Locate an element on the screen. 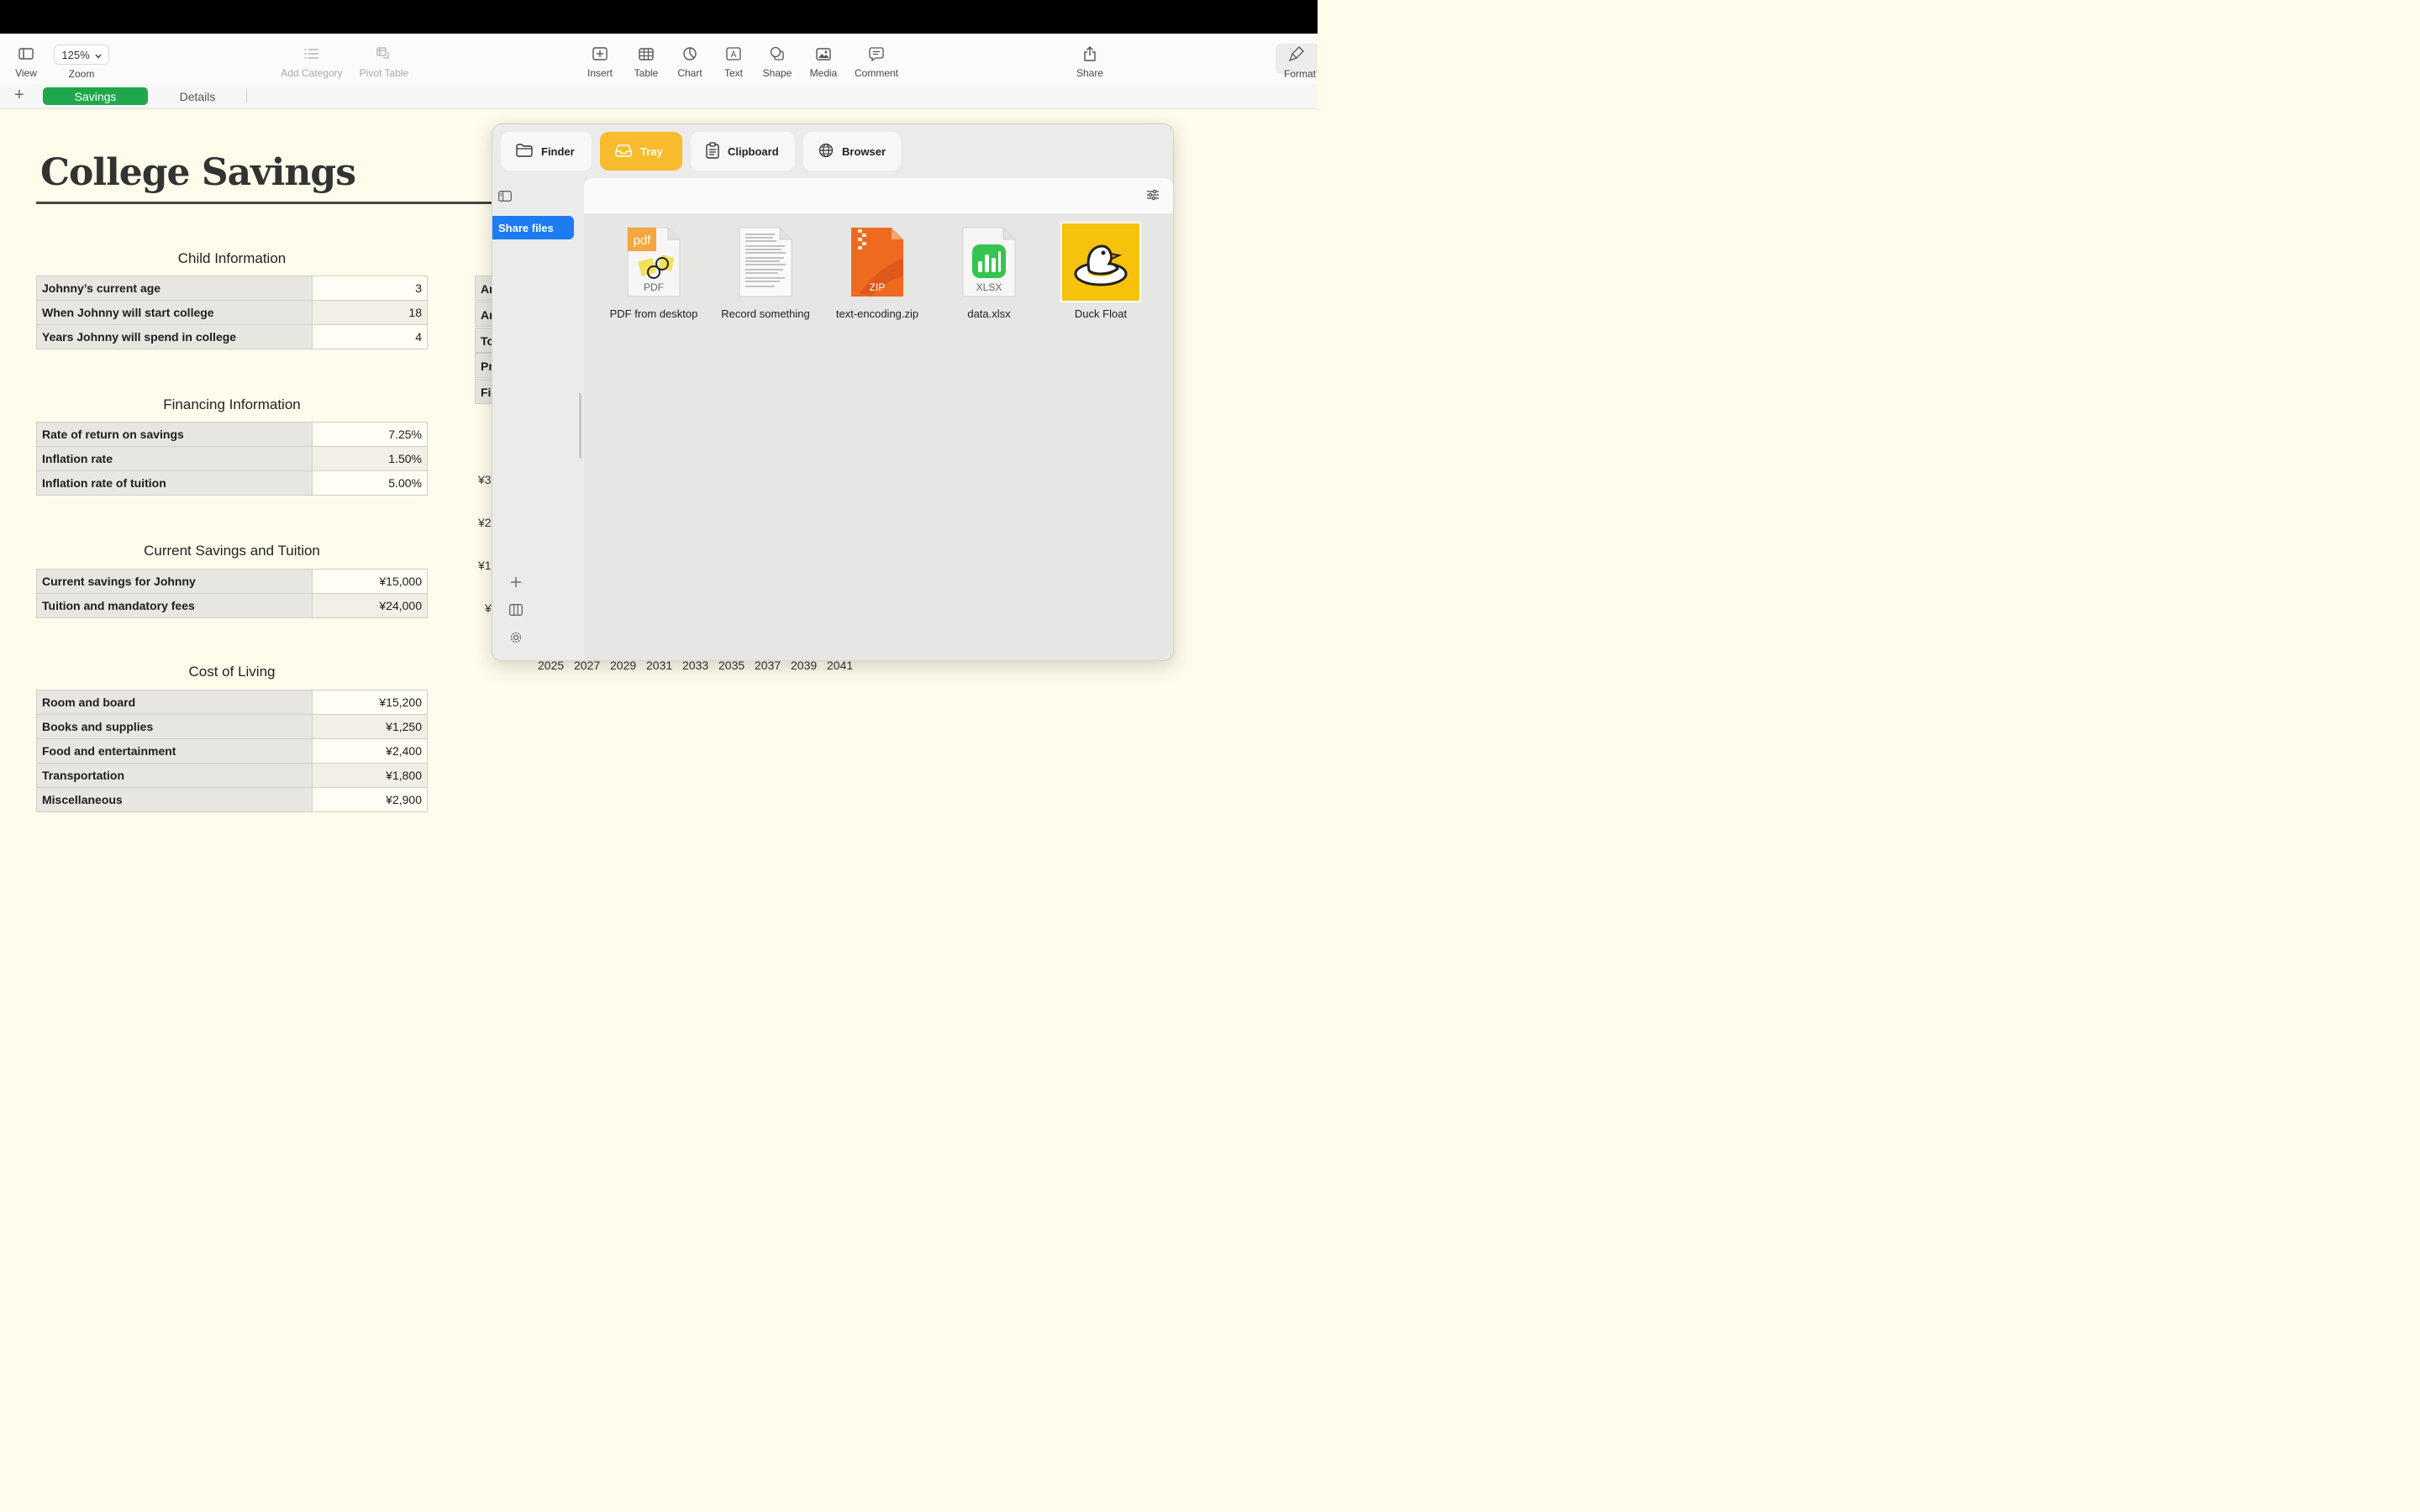 The height and width of the screenshot is (1512, 2420). file-name: Duck Float is located at coordinates (1101, 313).